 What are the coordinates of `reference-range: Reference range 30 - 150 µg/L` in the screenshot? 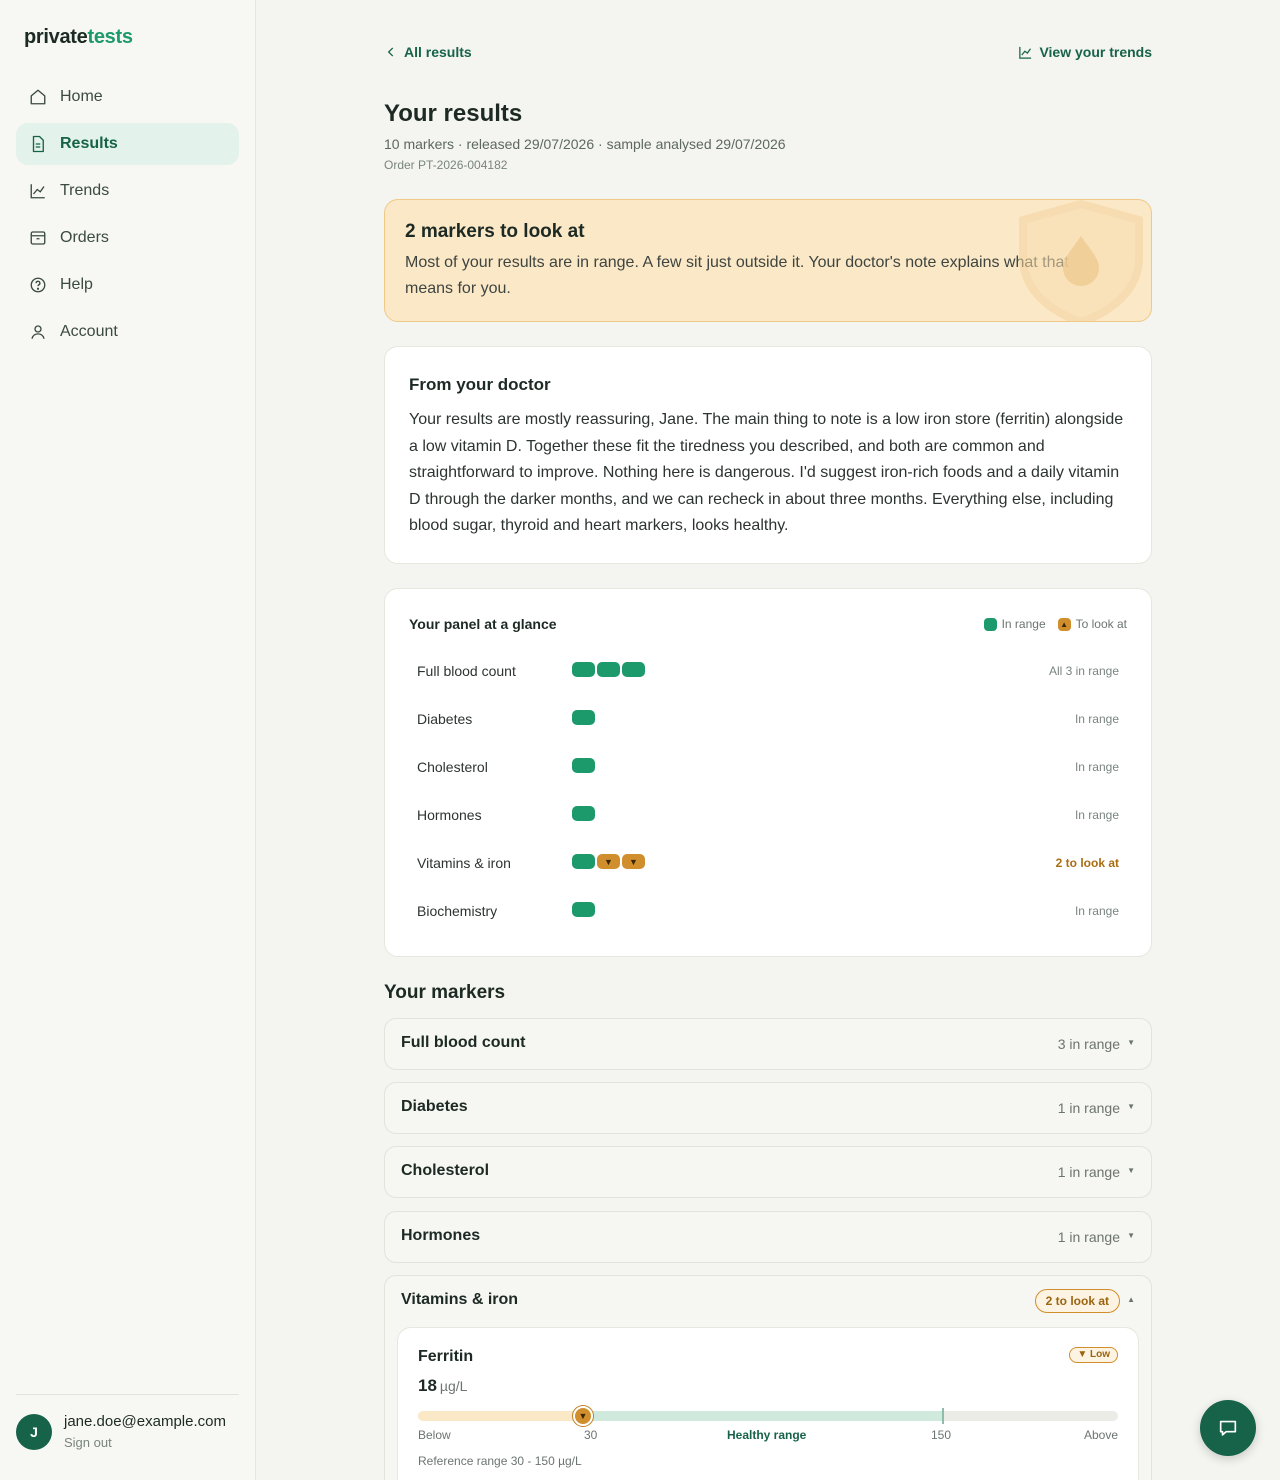 It's located at (500, 1461).